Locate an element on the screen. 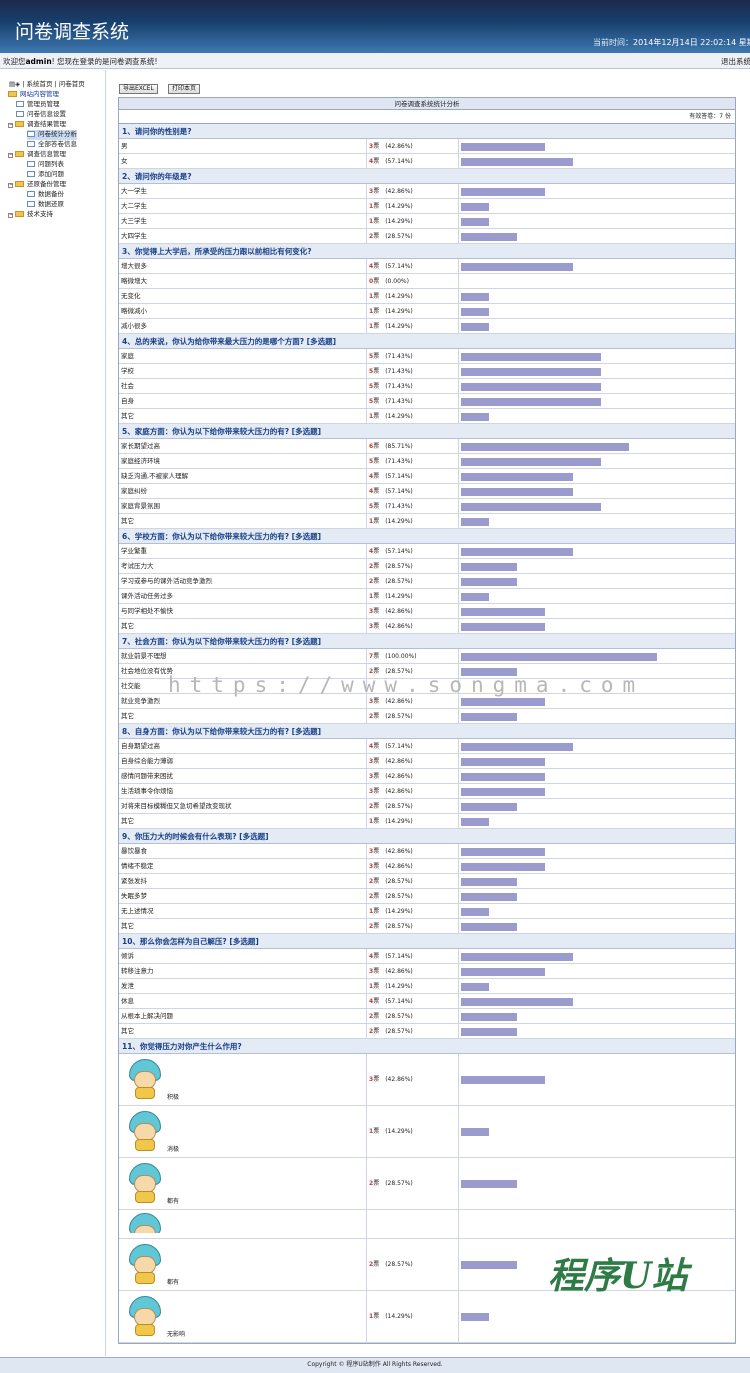 The height and width of the screenshot is (1373, 750). sidebar-home-links: ▤◈ | 系统首页 | 问卷首页 is located at coordinates (47, 83).